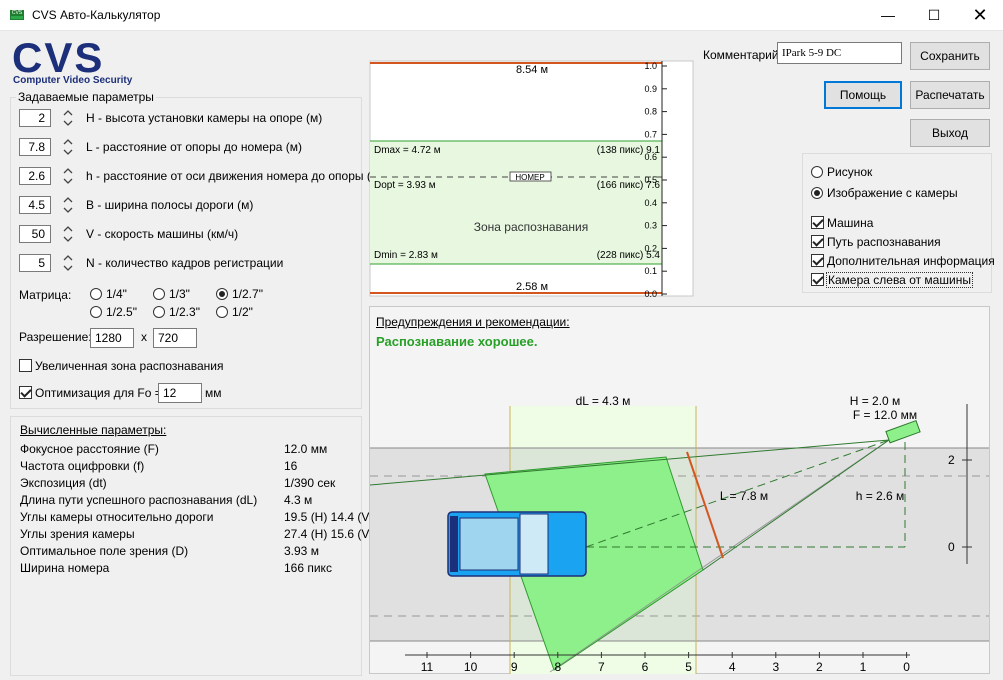 The width and height of the screenshot is (1003, 680). Describe the element at coordinates (35, 147) in the screenshot. I see `param-value-input: 7.8` at that location.